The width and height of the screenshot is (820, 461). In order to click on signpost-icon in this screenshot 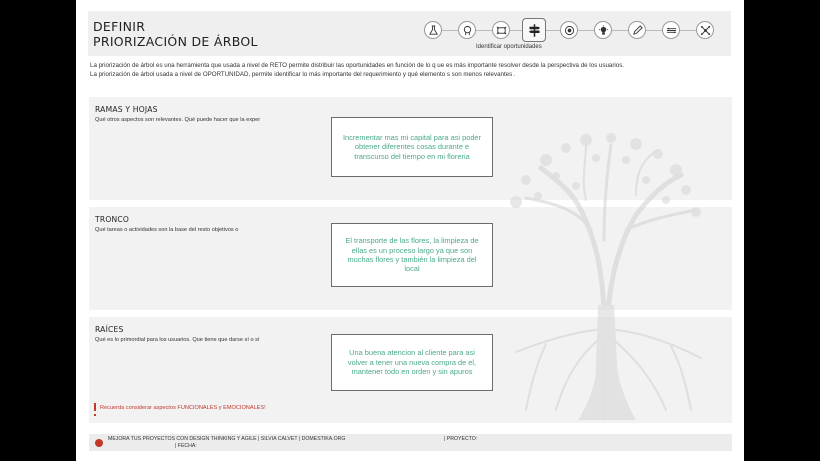, I will do `click(534, 30)`.